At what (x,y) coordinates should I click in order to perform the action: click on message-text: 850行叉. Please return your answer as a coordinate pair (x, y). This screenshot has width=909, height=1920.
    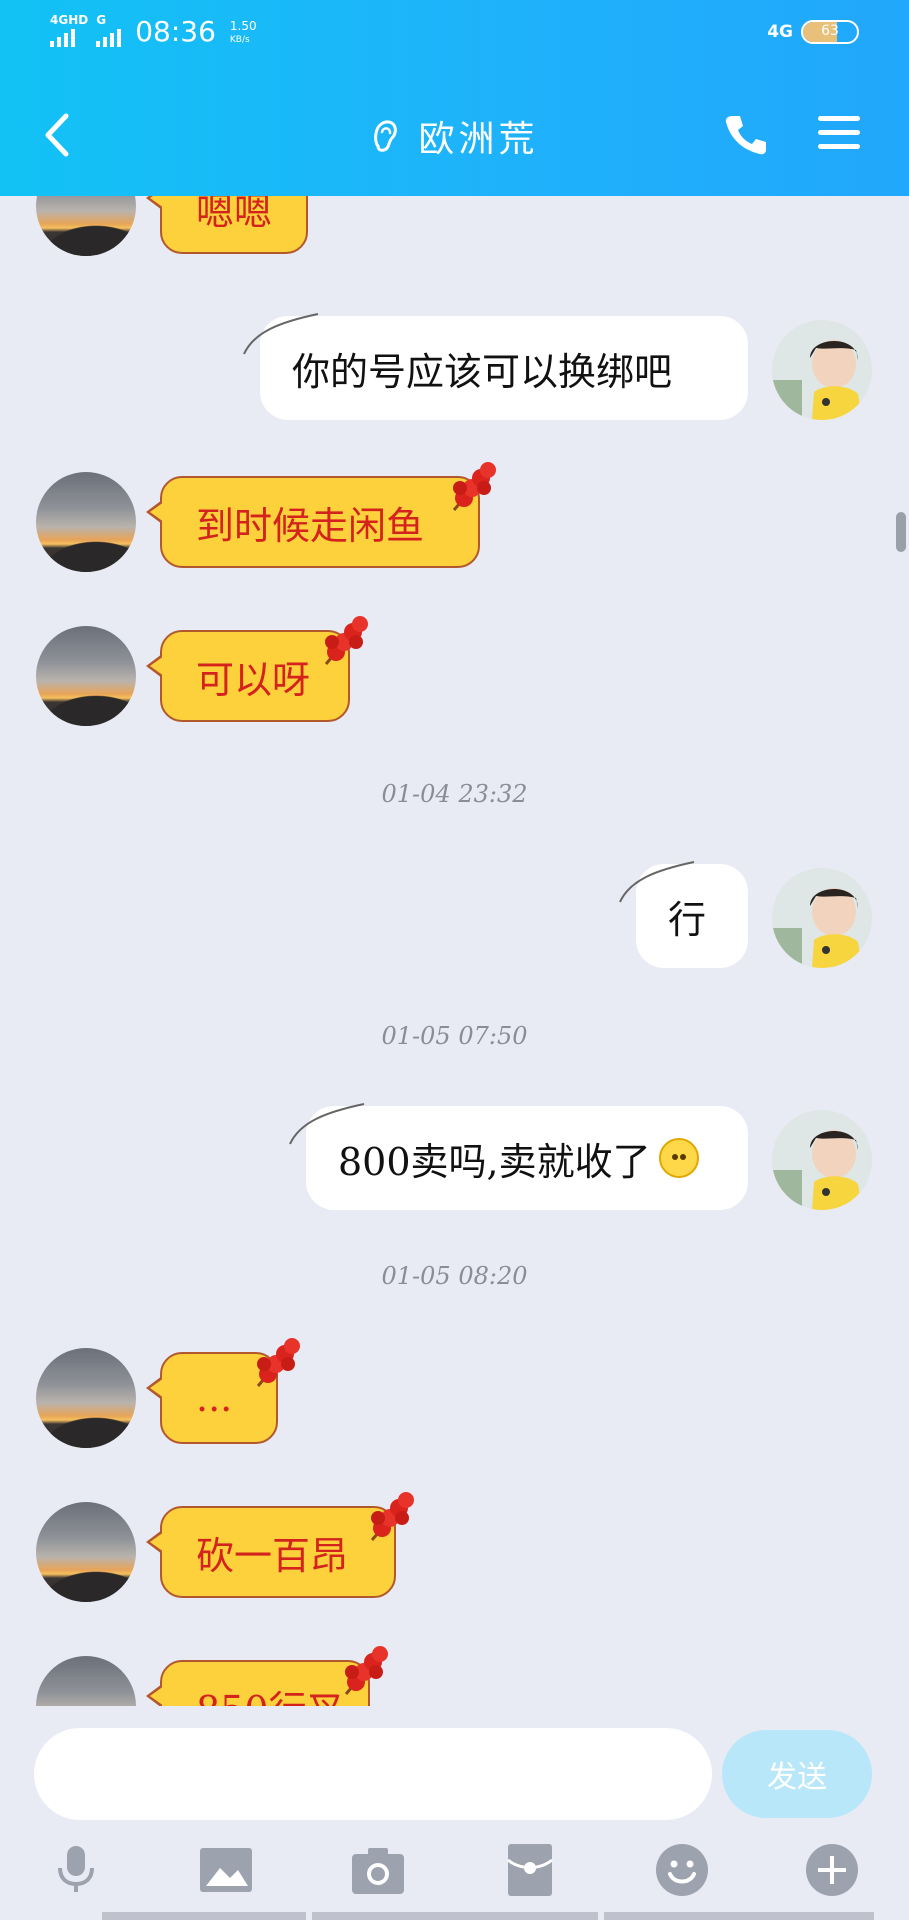
    Looking at the image, I should click on (270, 1693).